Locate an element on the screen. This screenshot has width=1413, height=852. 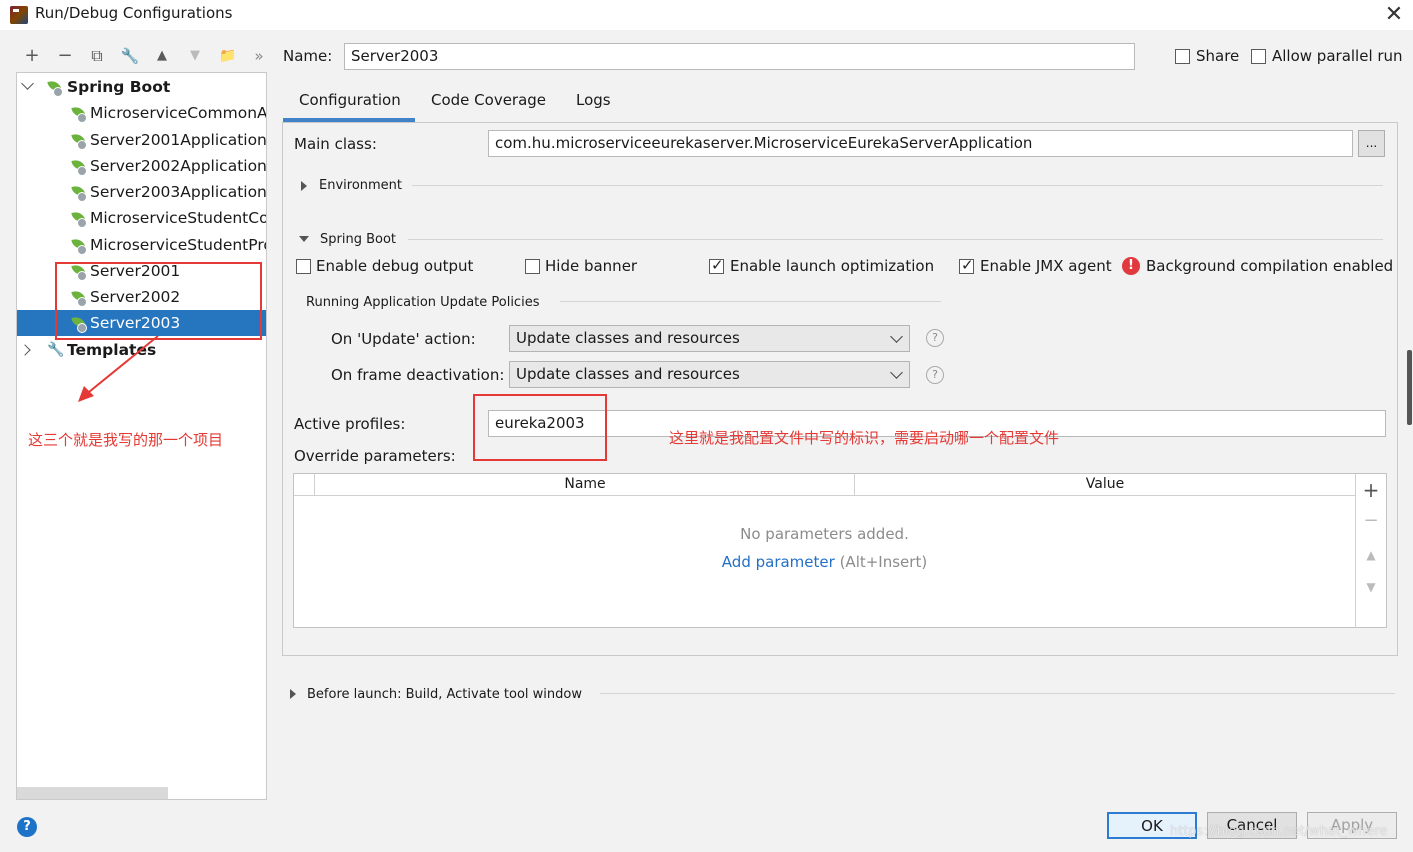
tree-item-label: Server2002Application is located at coordinates (178, 166).